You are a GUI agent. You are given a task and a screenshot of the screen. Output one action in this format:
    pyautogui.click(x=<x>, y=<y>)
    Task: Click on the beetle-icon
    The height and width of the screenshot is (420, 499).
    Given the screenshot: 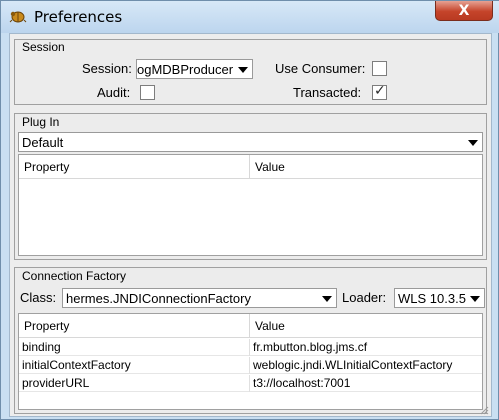 What is the action you would take?
    pyautogui.click(x=18, y=16)
    